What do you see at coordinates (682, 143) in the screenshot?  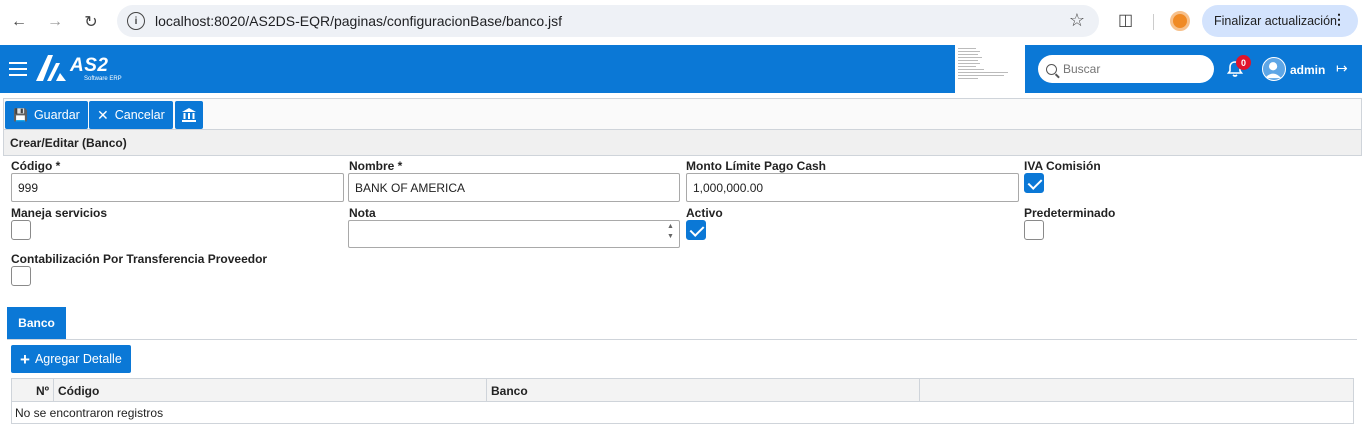 I see `panel-title: Crear/Editar (Banco)` at bounding box center [682, 143].